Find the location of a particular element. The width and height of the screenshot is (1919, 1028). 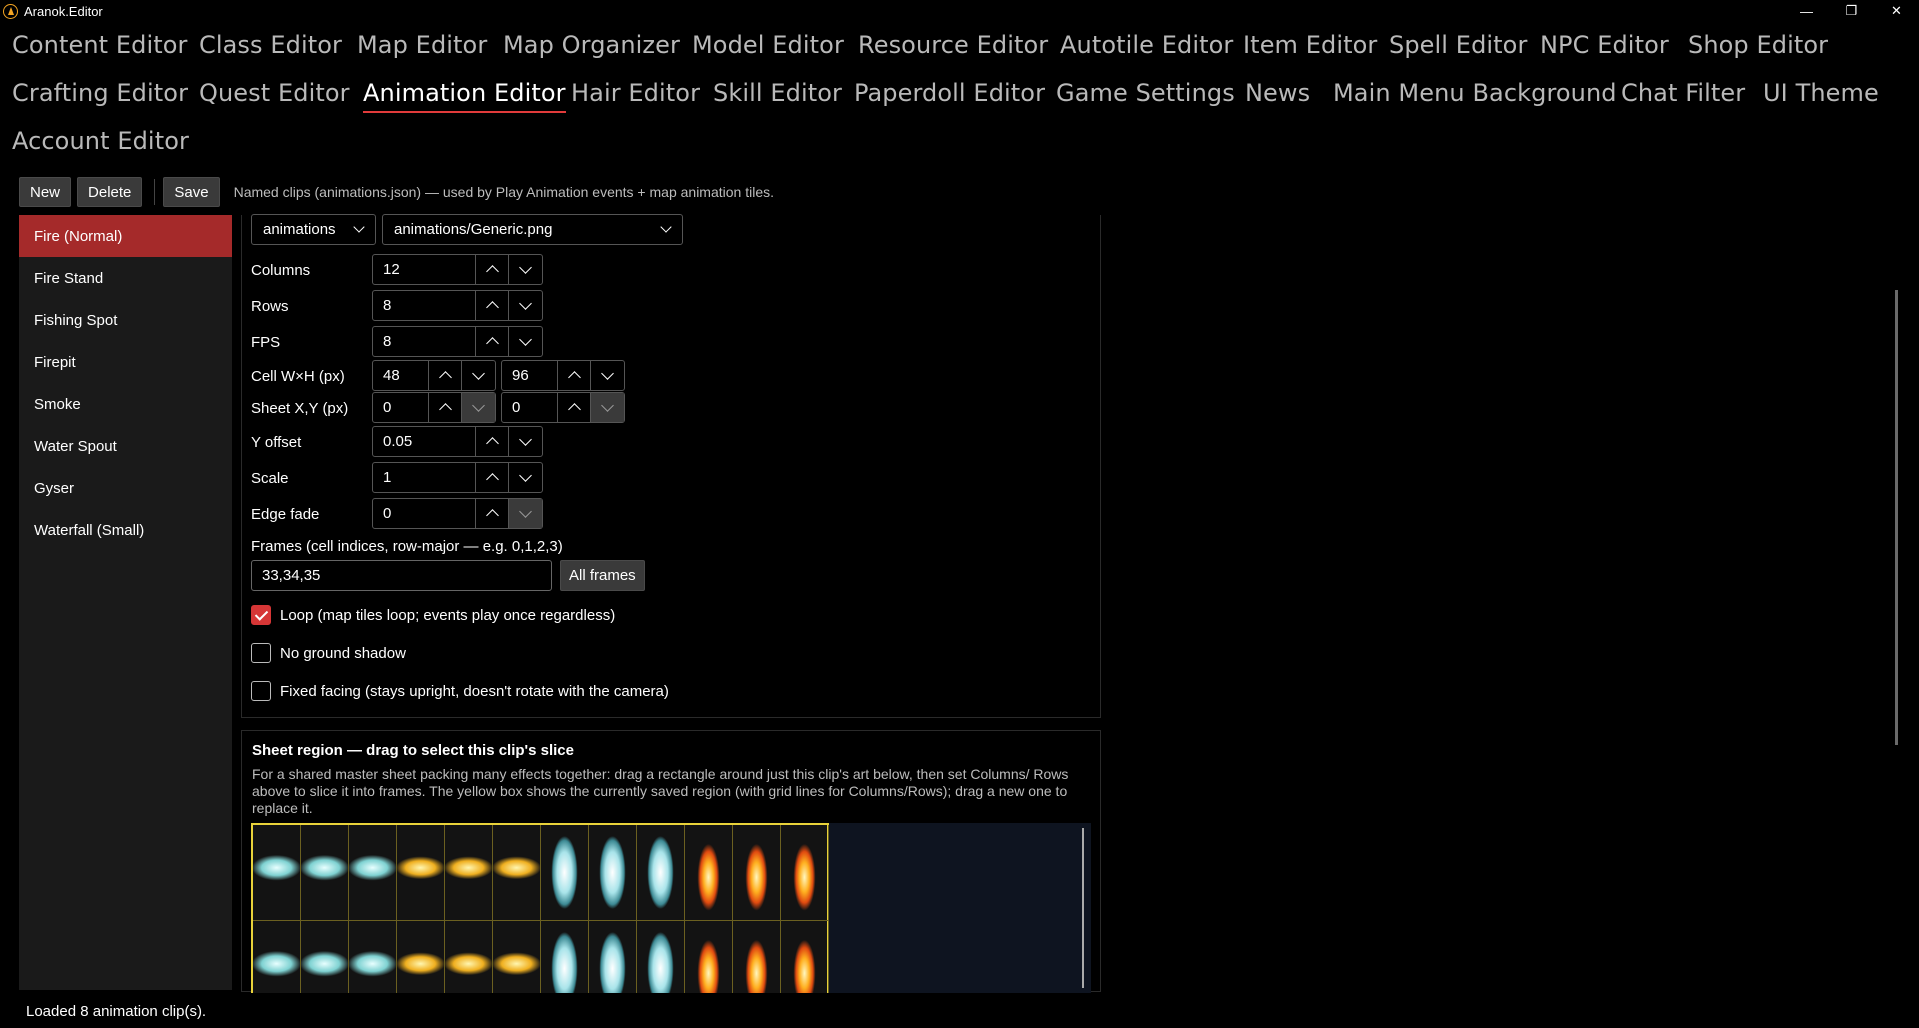

tab-quest-editor: Quest Editor is located at coordinates (274, 93).